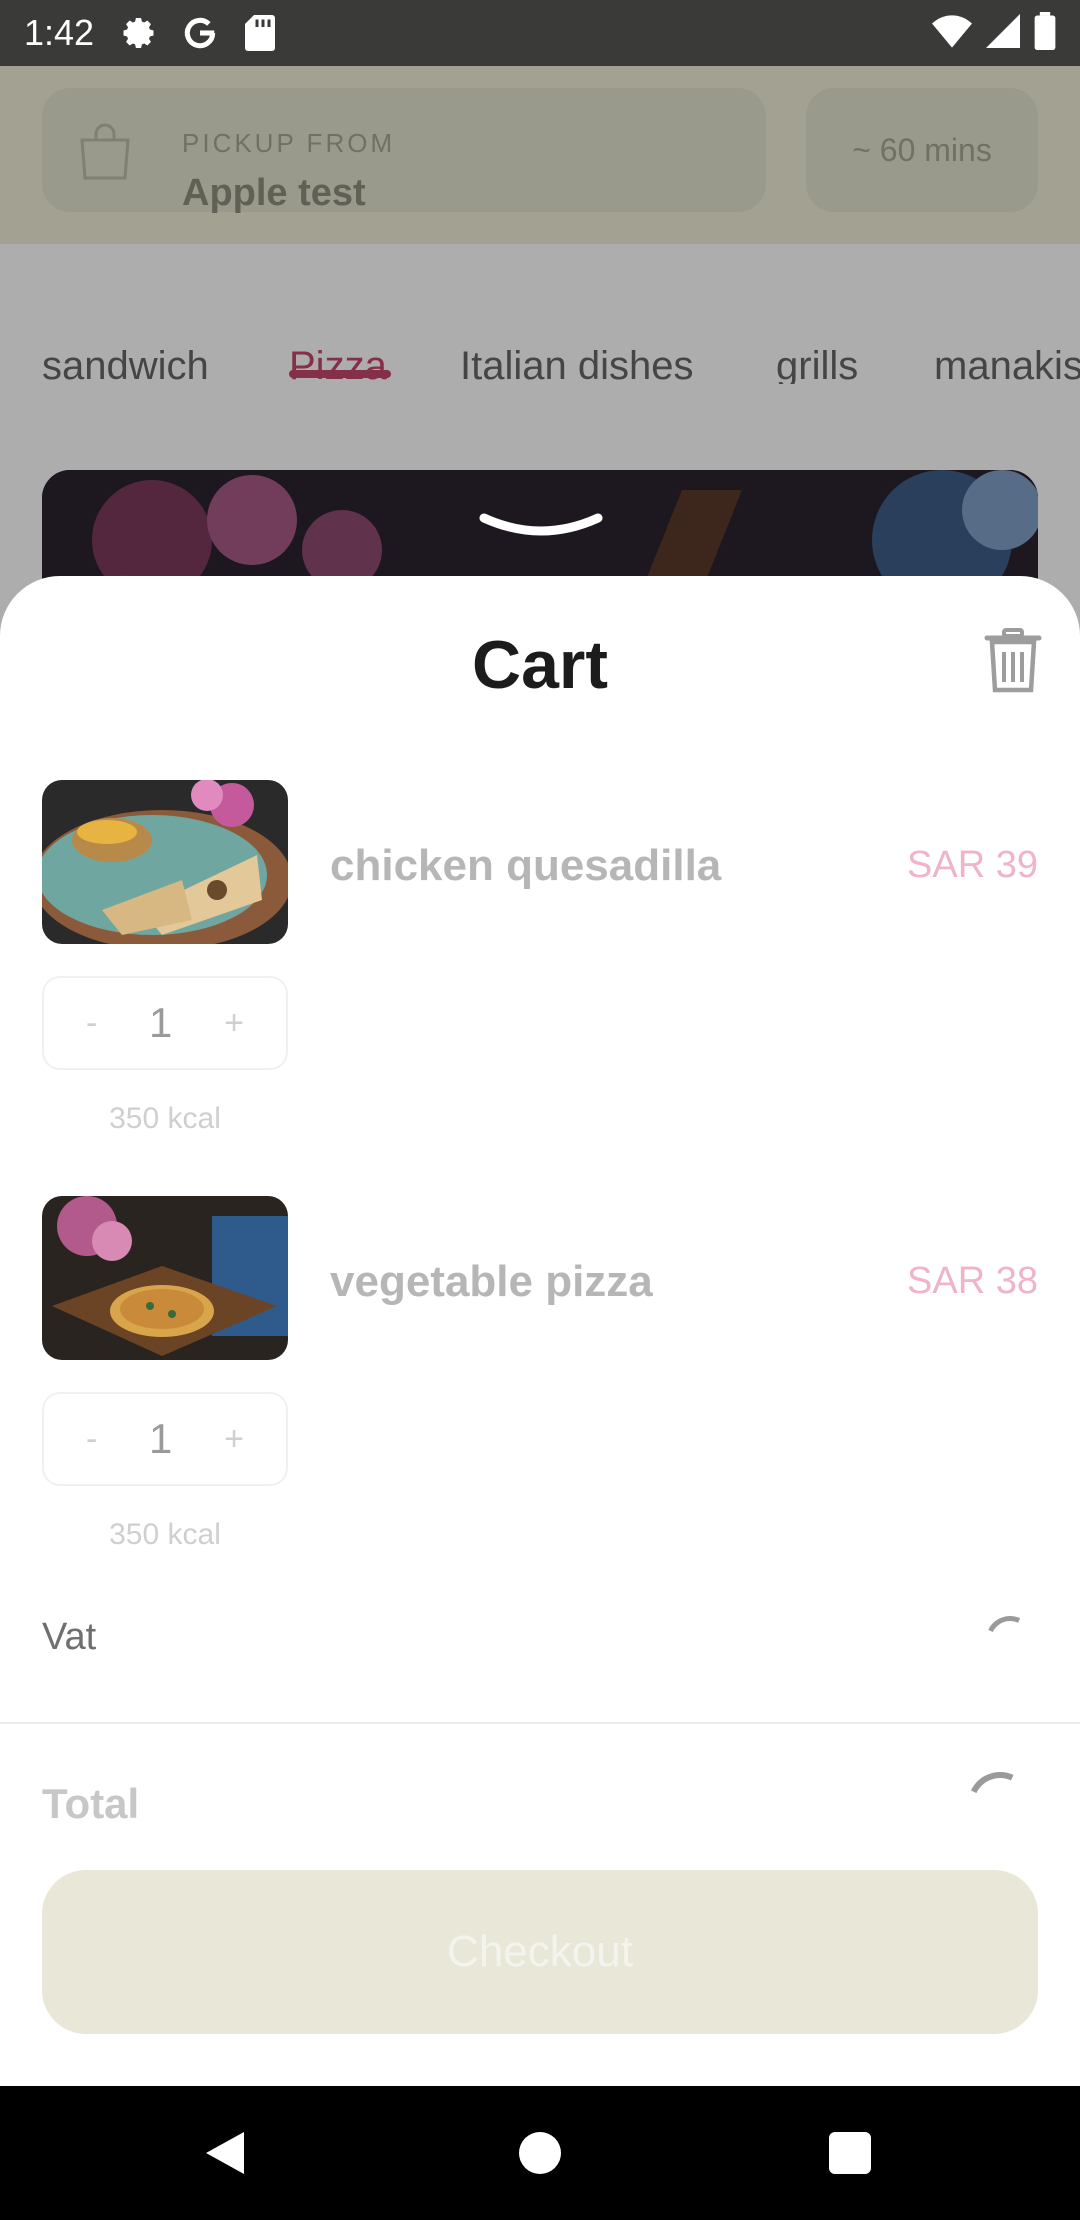  What do you see at coordinates (200, 33) in the screenshot?
I see `google-icon` at bounding box center [200, 33].